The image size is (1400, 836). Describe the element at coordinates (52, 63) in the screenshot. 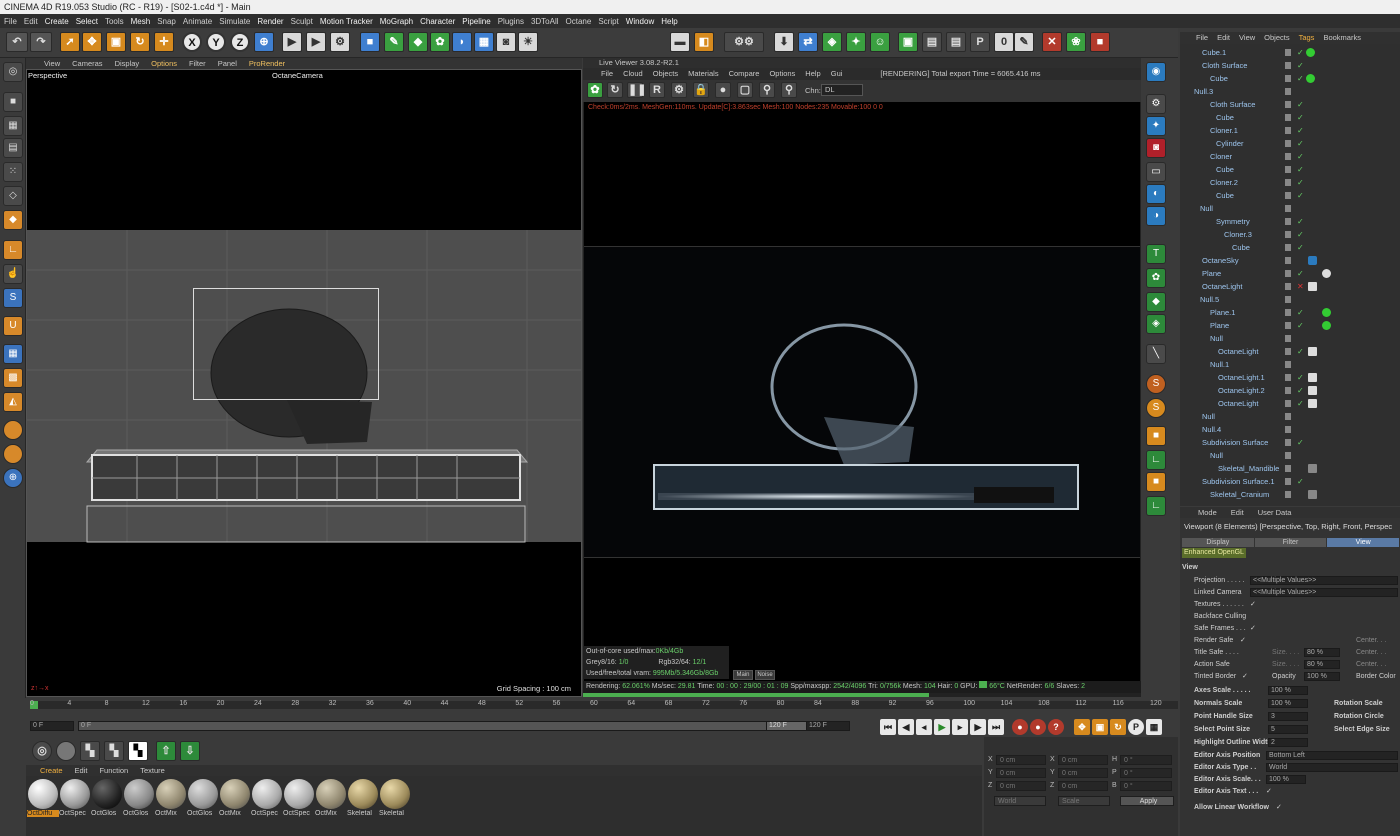

I see `vp-menu-view: View` at that location.